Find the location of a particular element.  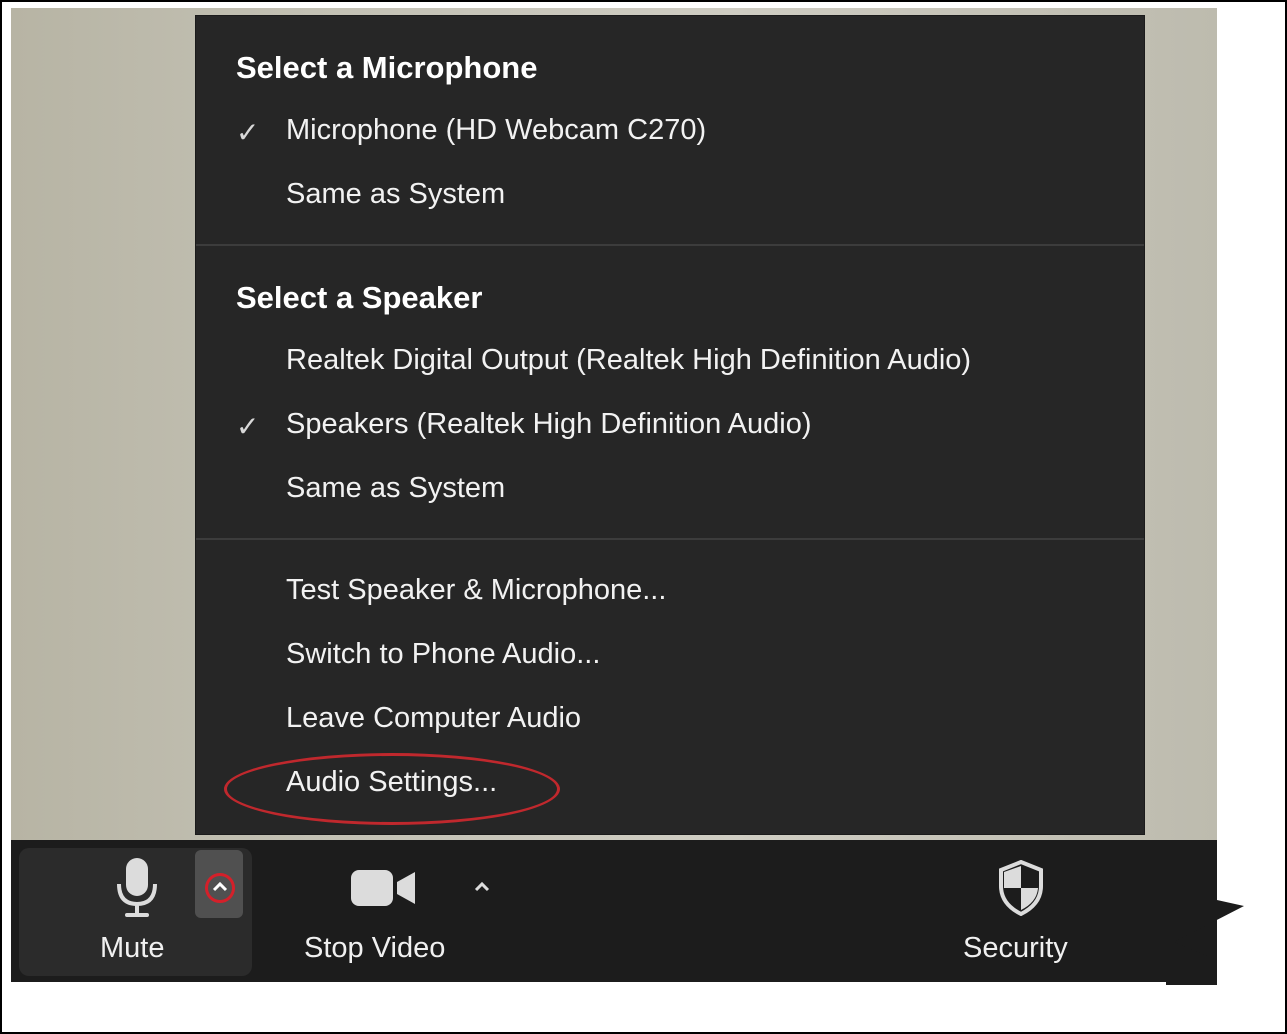

video-chevron-up-icon is located at coordinates (482, 887).